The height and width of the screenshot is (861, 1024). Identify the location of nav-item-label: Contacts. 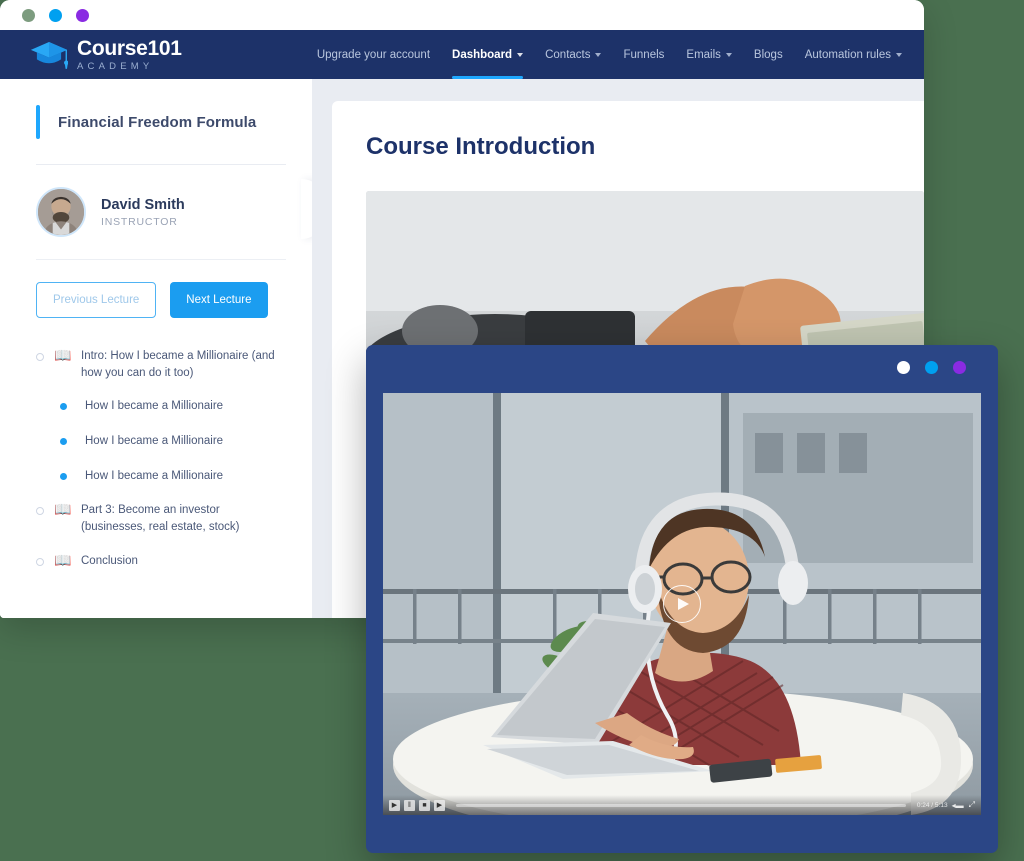
(568, 54).